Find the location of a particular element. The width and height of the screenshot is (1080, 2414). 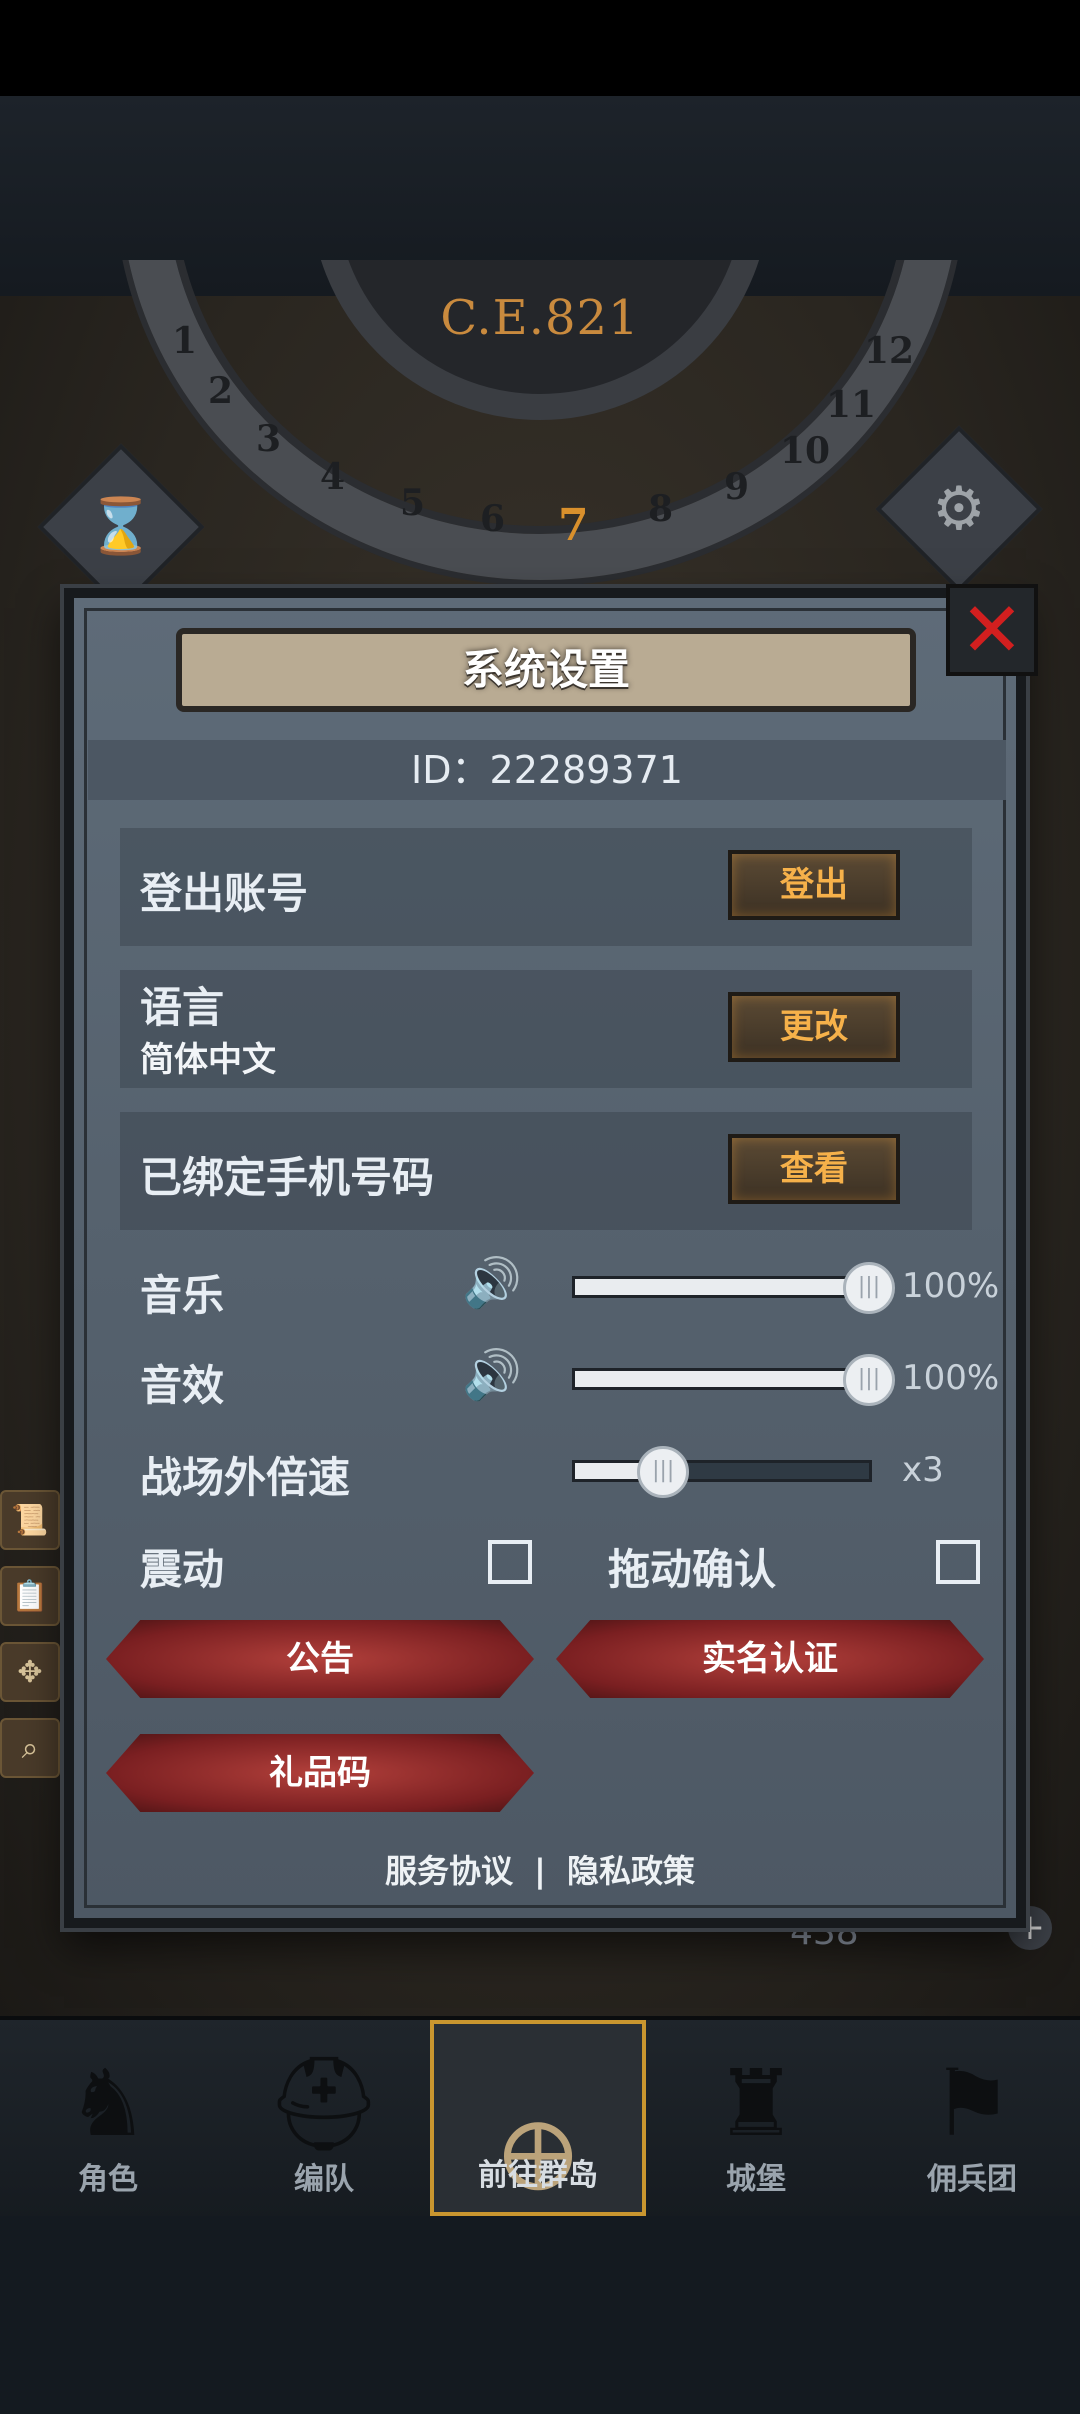

music-label: 音乐 is located at coordinates (182, 1295).